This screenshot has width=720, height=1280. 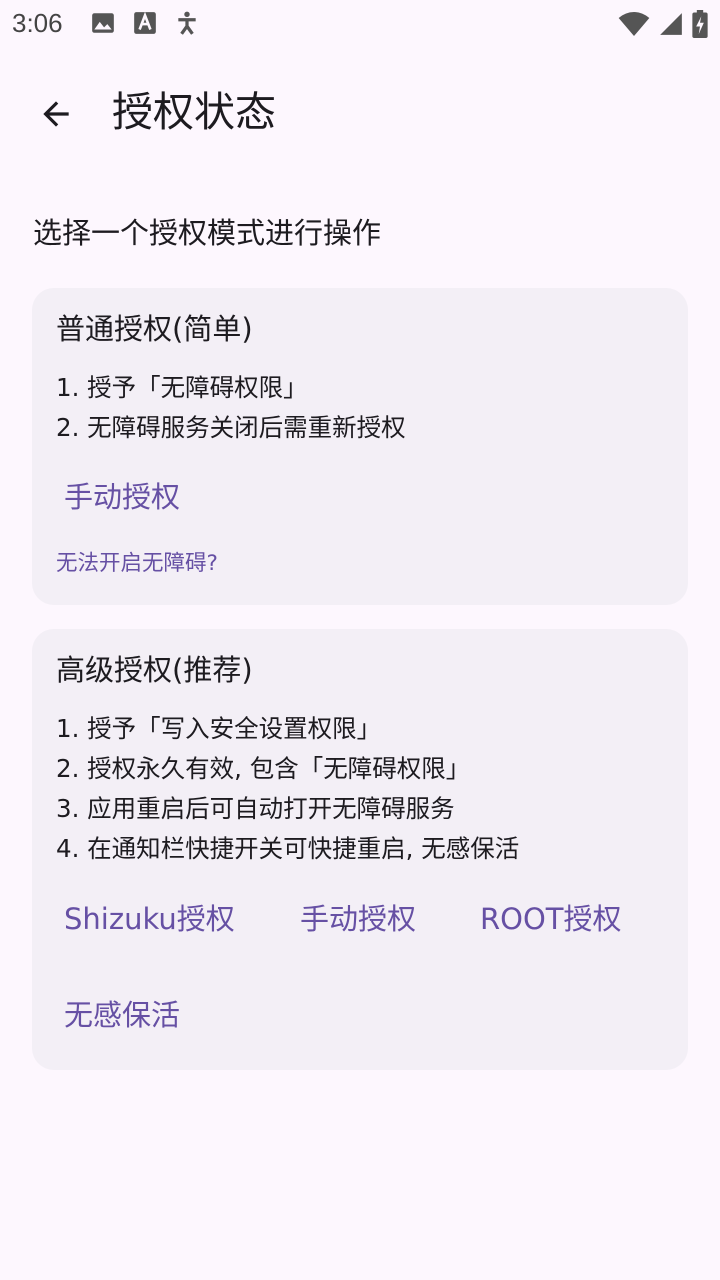 I want to click on battery-charging-icon, so click(x=700, y=24).